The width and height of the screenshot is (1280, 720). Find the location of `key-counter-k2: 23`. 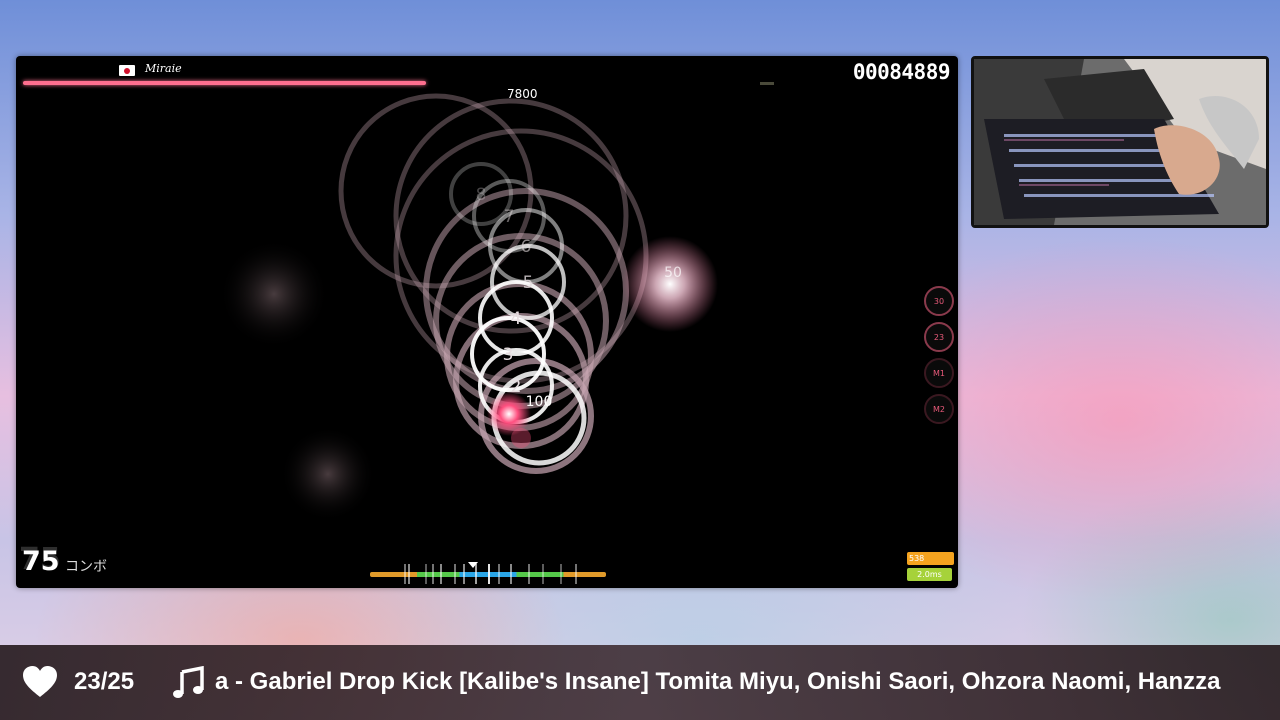

key-counter-k2: 23 is located at coordinates (939, 337).